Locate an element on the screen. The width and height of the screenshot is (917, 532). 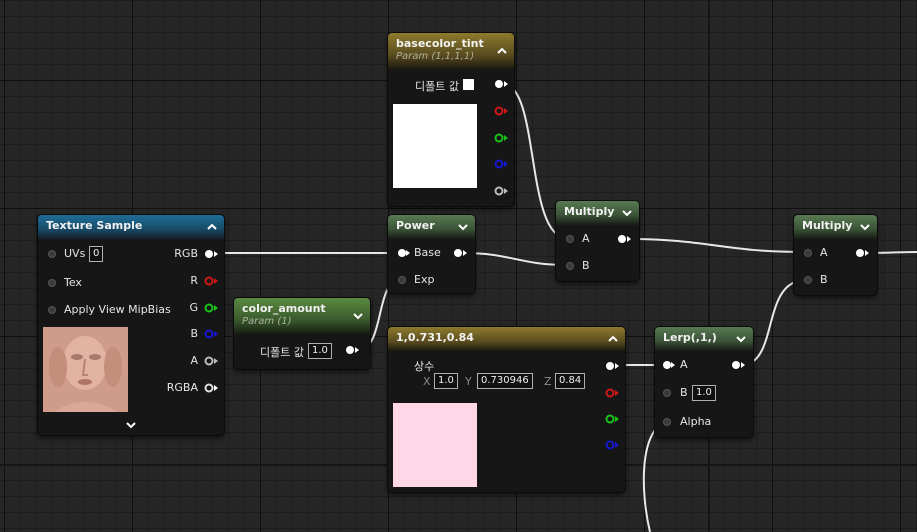
x-axis-label: X is located at coordinates (427, 381).